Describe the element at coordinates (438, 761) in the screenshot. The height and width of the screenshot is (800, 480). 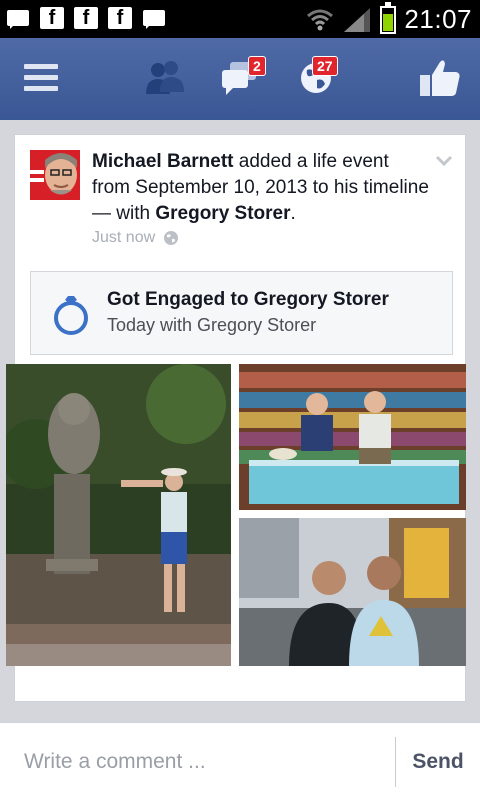
I see `send-button: Send` at that location.